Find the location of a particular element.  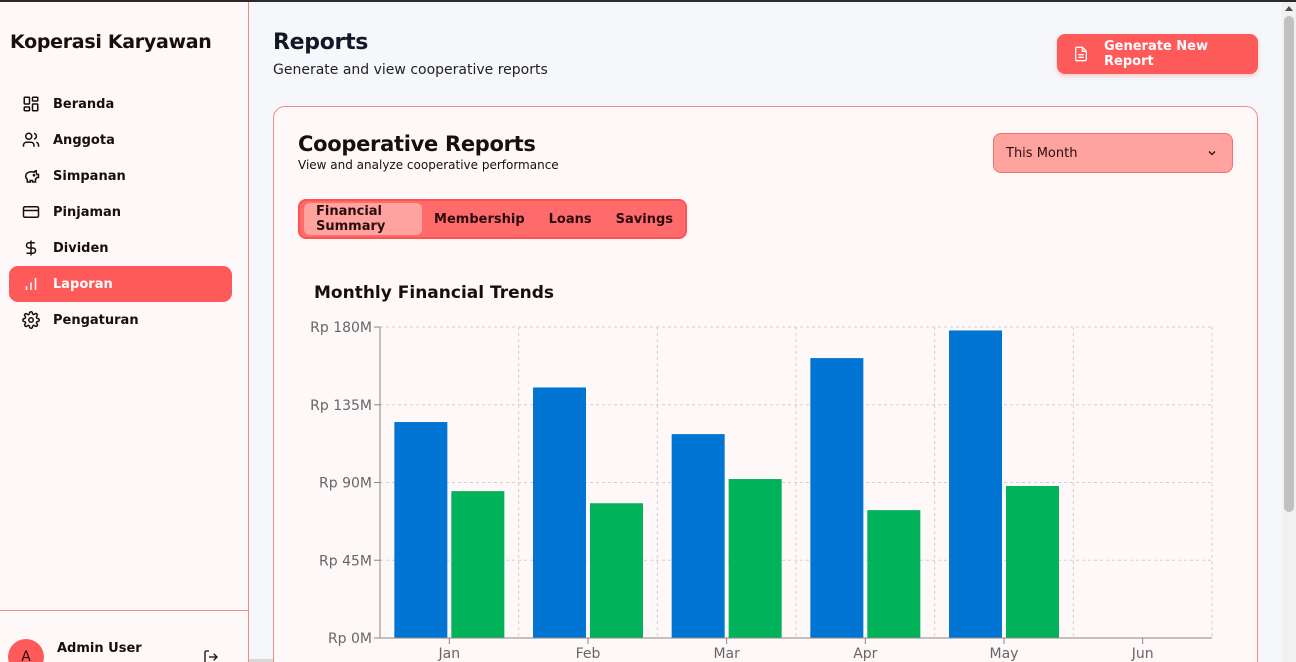

sidebar-item-label: Beranda is located at coordinates (84, 104).